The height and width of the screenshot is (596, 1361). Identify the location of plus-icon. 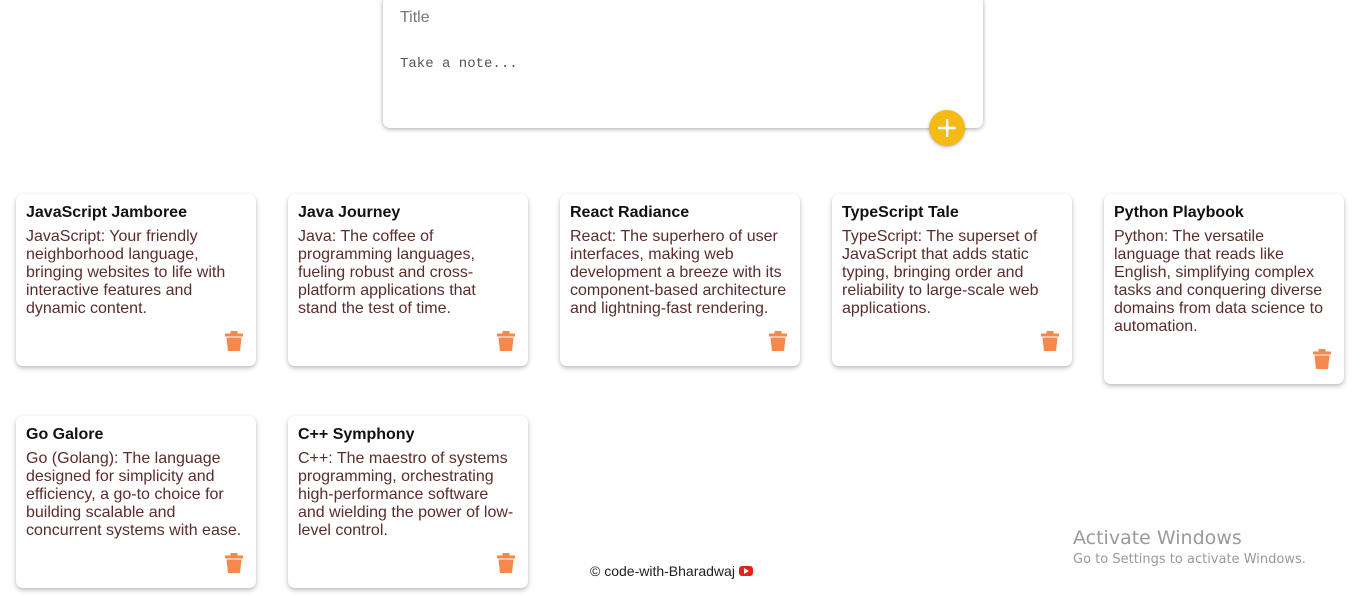
(947, 128).